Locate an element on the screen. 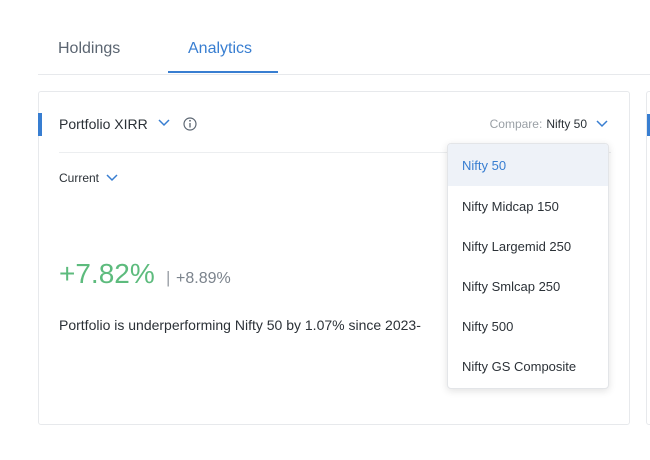 The height and width of the screenshot is (460, 650). compare-label: Compare: is located at coordinates (516, 124).